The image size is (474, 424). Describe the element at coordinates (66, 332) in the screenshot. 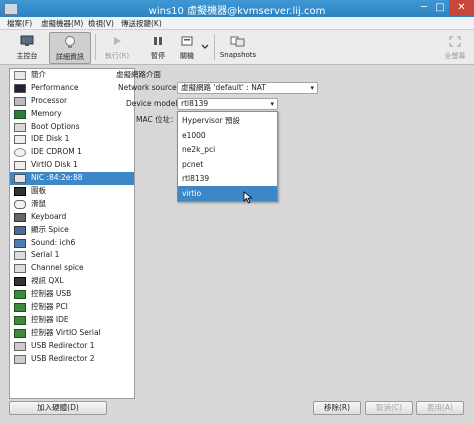

I see `sidebar-item-label: 控制器 VirtIO Serial` at that location.